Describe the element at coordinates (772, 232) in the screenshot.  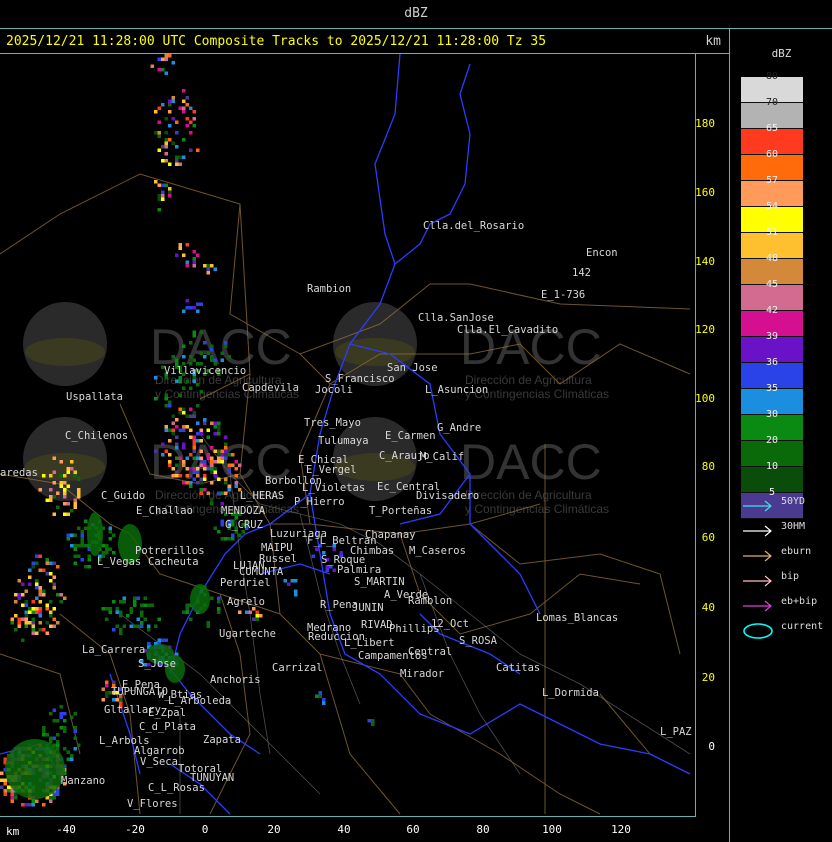
I see `dbz-swatch-label: 51` at that location.